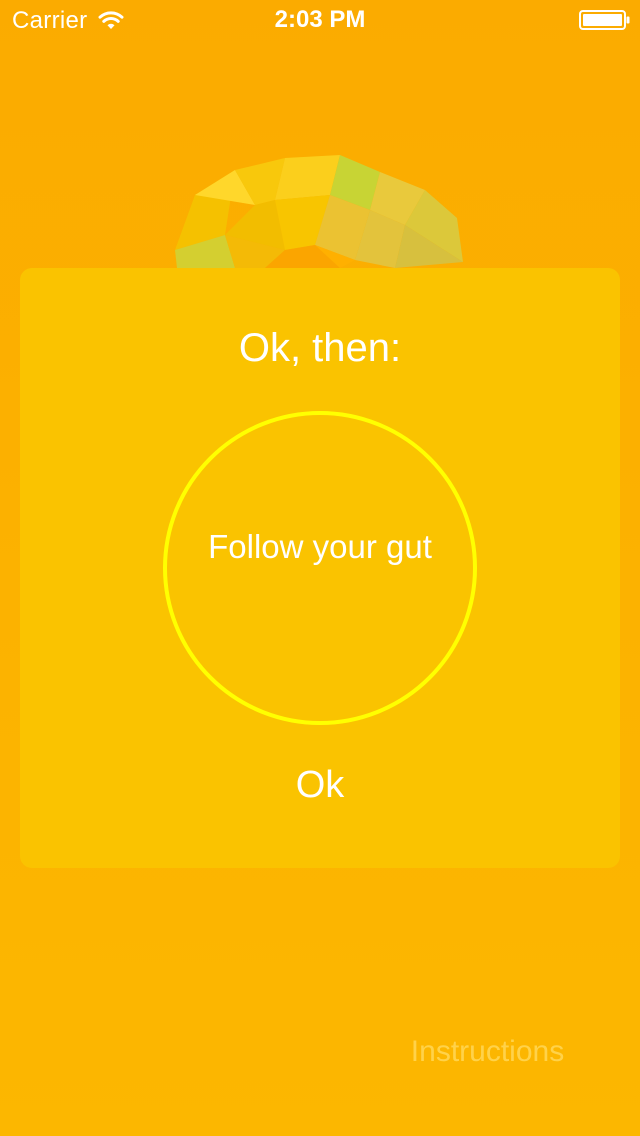 The height and width of the screenshot is (1136, 640). I want to click on instructions-link: Instructions, so click(487, 1052).